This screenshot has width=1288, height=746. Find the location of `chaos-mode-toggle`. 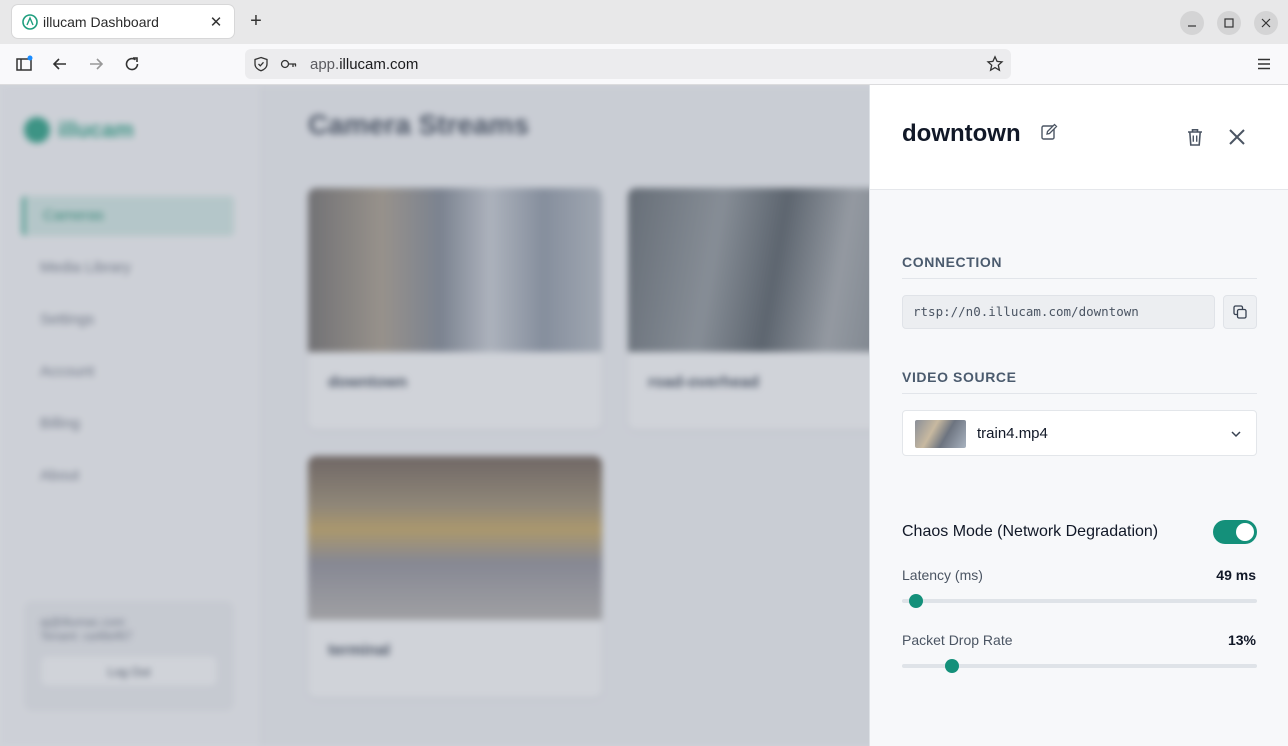

chaos-mode-toggle is located at coordinates (1235, 532).